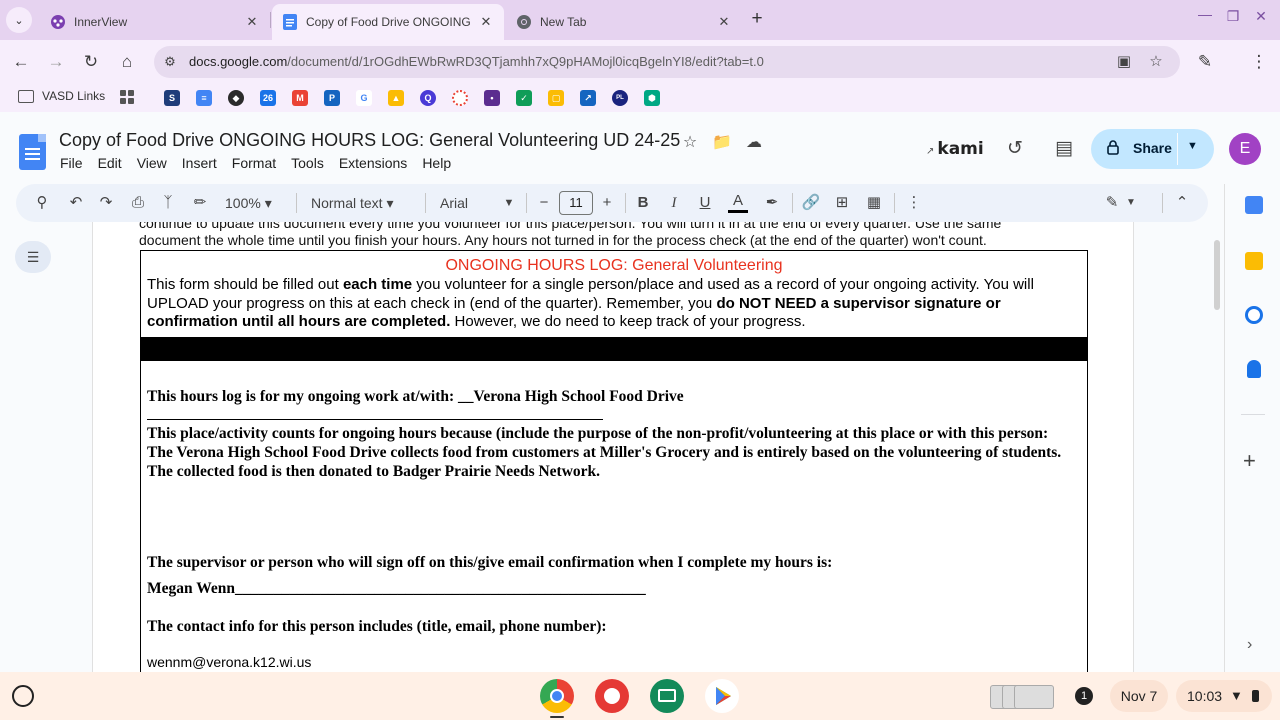 The height and width of the screenshot is (720, 1280). What do you see at coordinates (56, 62) in the screenshot?
I see `forward-icon: →` at bounding box center [56, 62].